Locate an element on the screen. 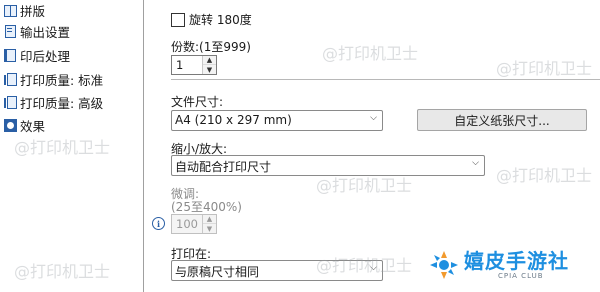  paper-size-select: A4 (210 x 297 mm) ⌵ is located at coordinates (277, 120).